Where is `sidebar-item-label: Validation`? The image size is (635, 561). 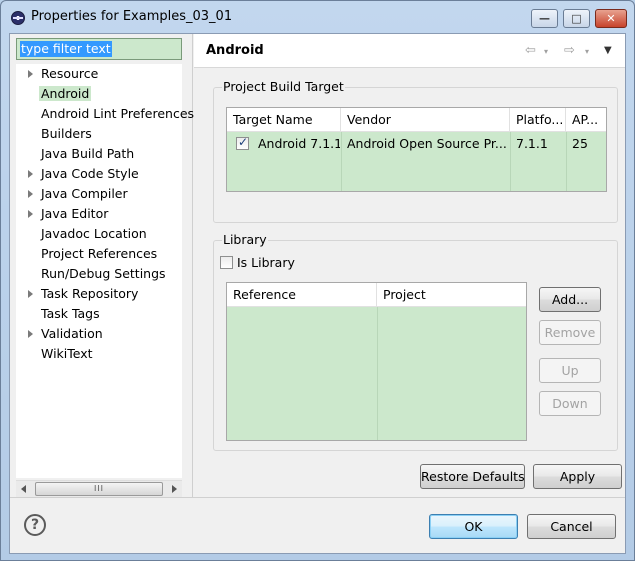 sidebar-item-label: Validation is located at coordinates (72, 333).